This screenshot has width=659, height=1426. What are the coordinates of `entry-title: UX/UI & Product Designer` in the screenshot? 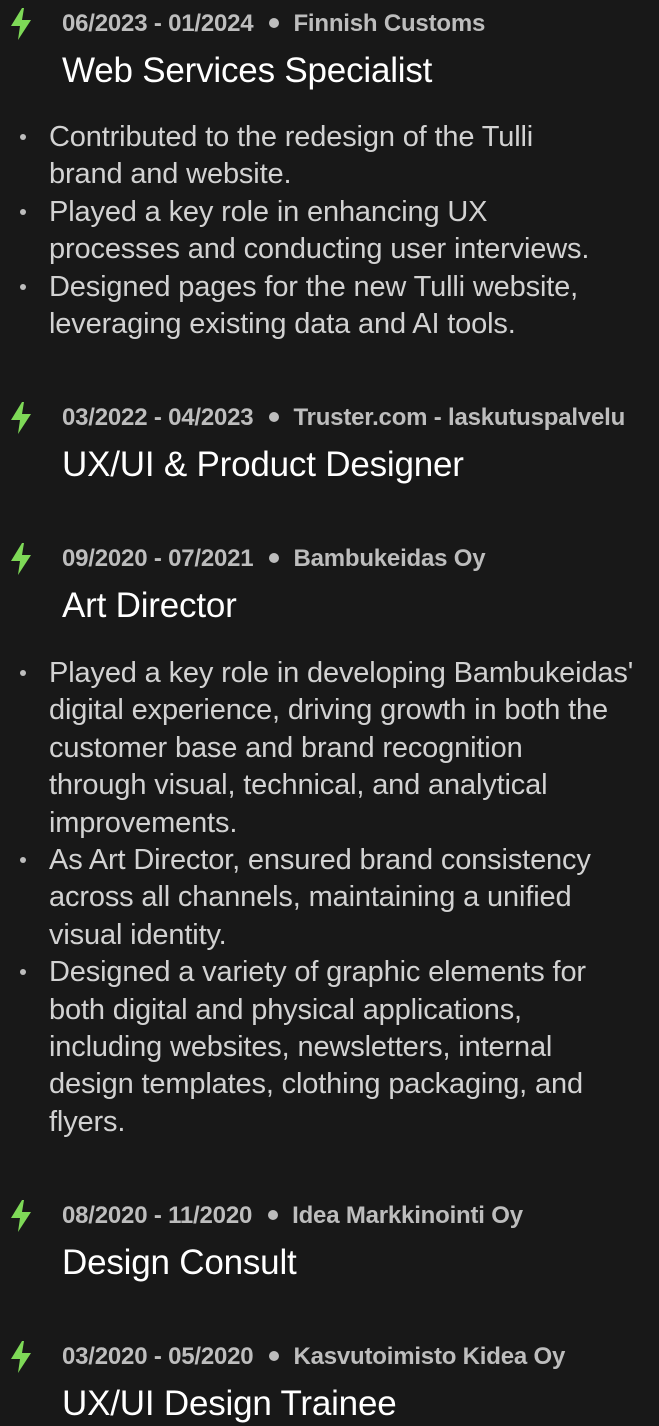 It's located at (263, 464).